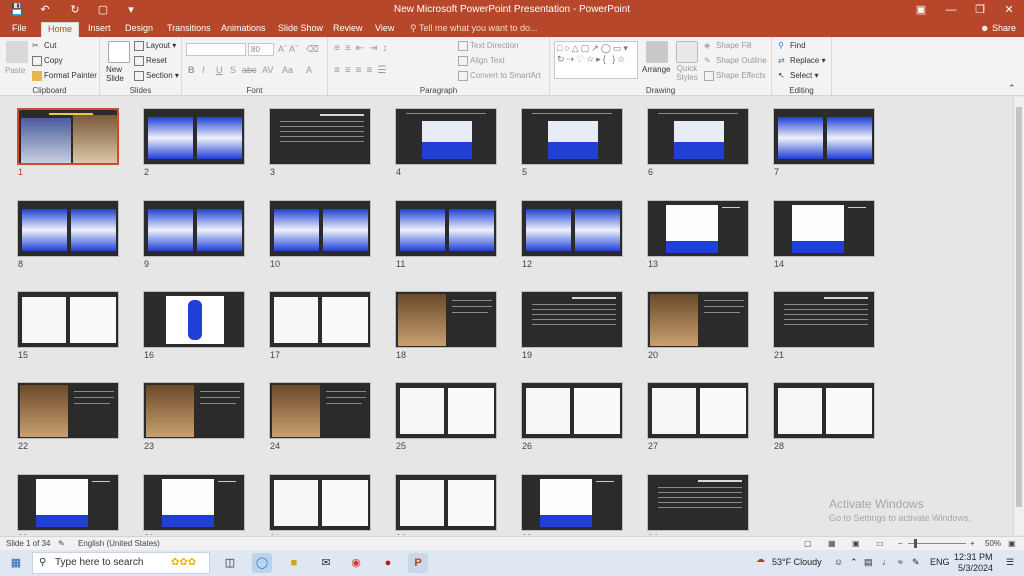  What do you see at coordinates (348, 29) in the screenshot?
I see `tab-review: Review` at bounding box center [348, 29].